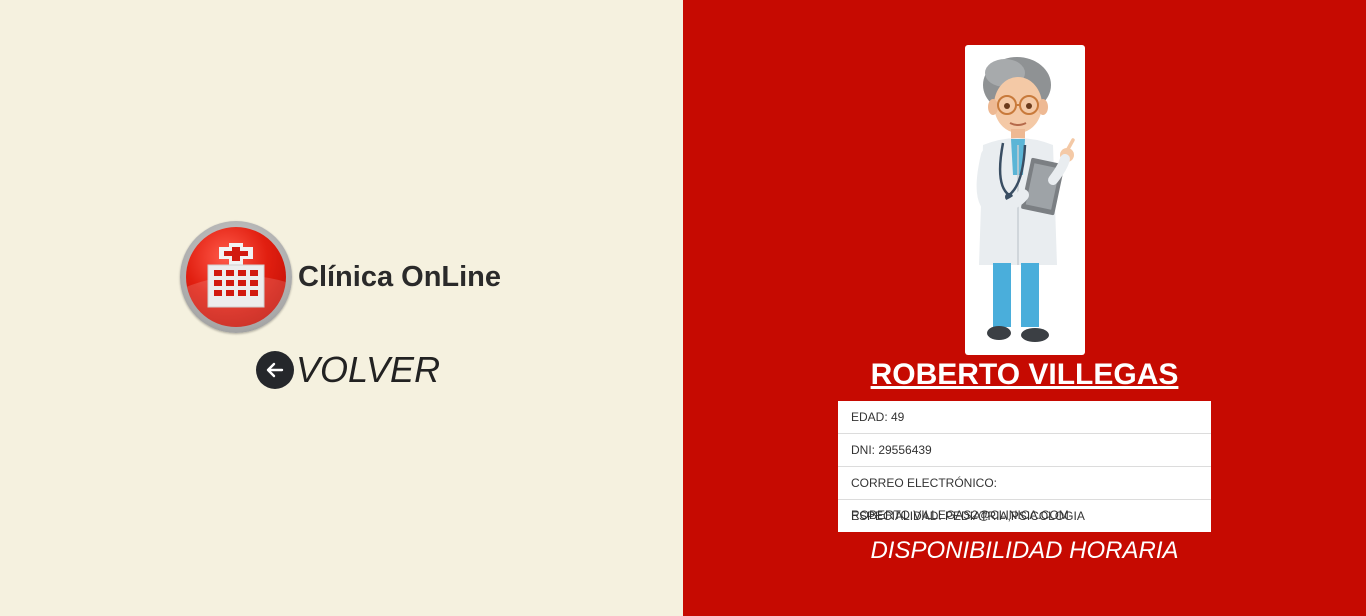 This screenshot has width=1366, height=616. What do you see at coordinates (275, 370) in the screenshot?
I see `arrow-left-icon` at bounding box center [275, 370].